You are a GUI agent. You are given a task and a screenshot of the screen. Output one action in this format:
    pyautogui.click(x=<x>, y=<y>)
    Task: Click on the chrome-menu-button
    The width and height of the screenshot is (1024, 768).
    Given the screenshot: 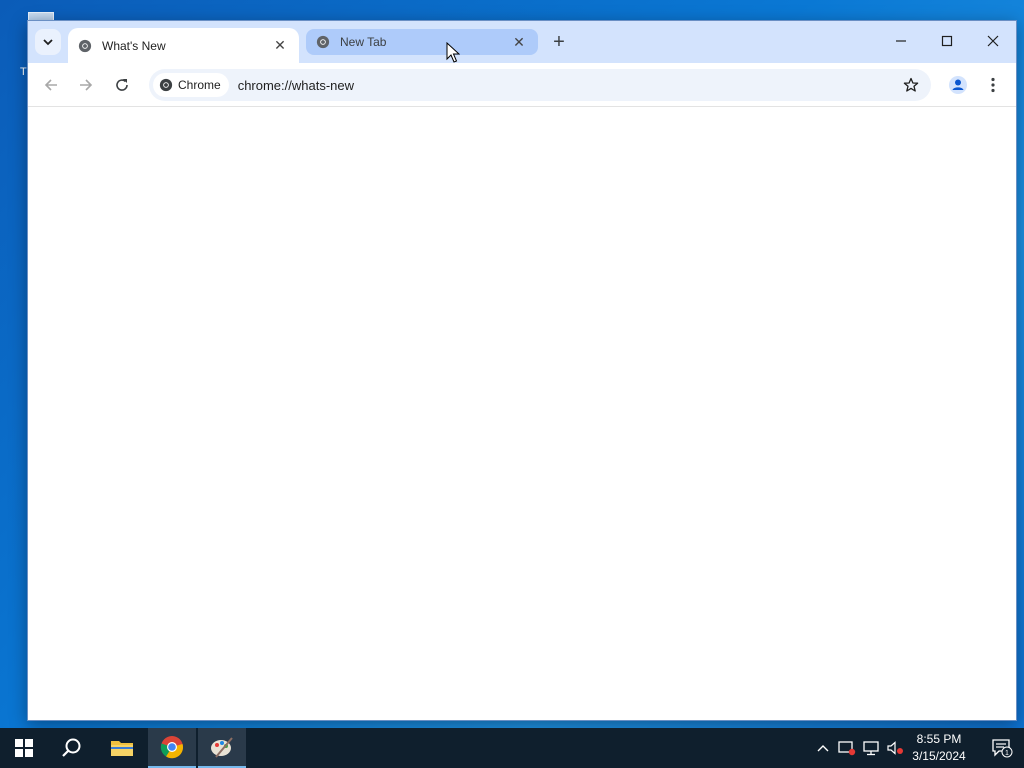 What is the action you would take?
    pyautogui.click(x=993, y=85)
    